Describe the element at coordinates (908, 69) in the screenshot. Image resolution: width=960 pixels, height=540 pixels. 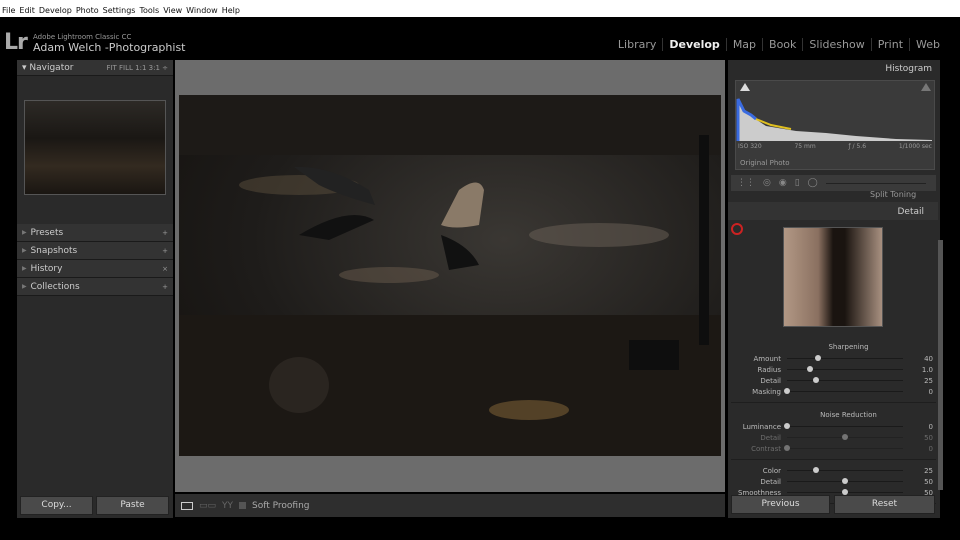
I see `histogram-title: Histogram` at that location.